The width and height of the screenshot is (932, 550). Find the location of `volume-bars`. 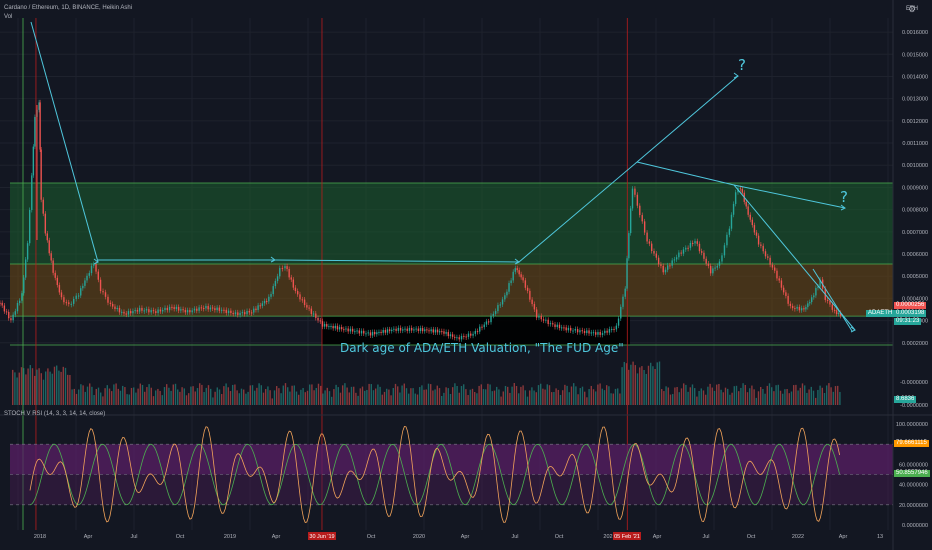

volume-bars is located at coordinates (426, 383).